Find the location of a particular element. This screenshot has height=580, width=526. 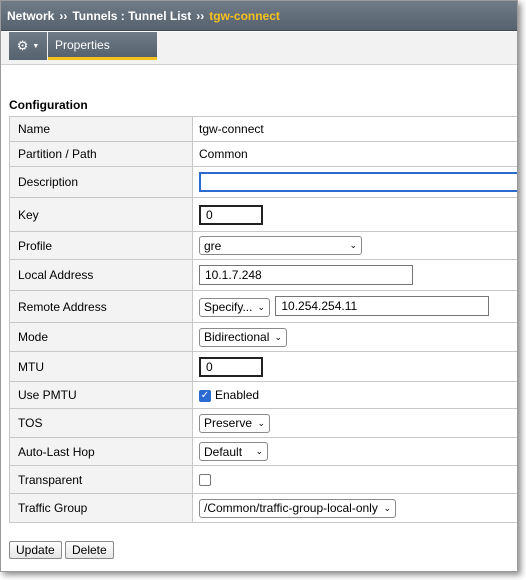

profile-select: gre ⌄ is located at coordinates (280, 245).